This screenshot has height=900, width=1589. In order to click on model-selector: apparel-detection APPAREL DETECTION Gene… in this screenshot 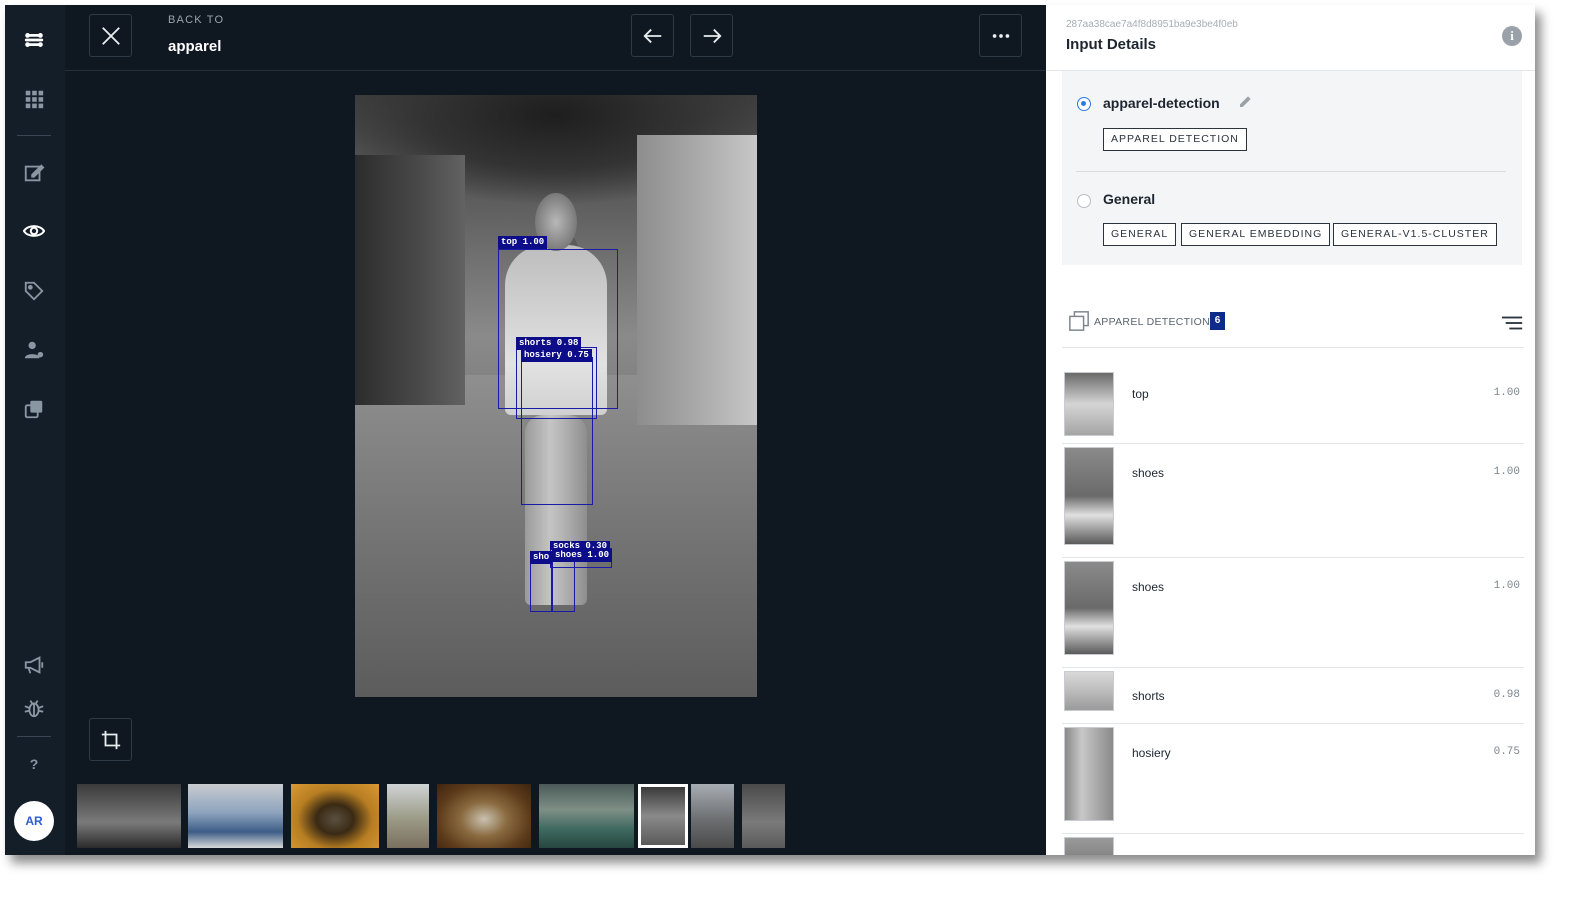, I will do `click(1292, 168)`.